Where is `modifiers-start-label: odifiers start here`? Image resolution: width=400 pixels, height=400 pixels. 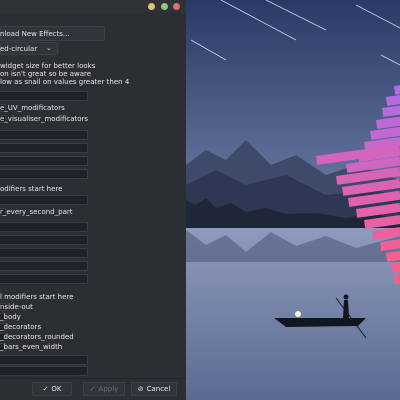 modifiers-start-label: odifiers start here is located at coordinates (31, 189).